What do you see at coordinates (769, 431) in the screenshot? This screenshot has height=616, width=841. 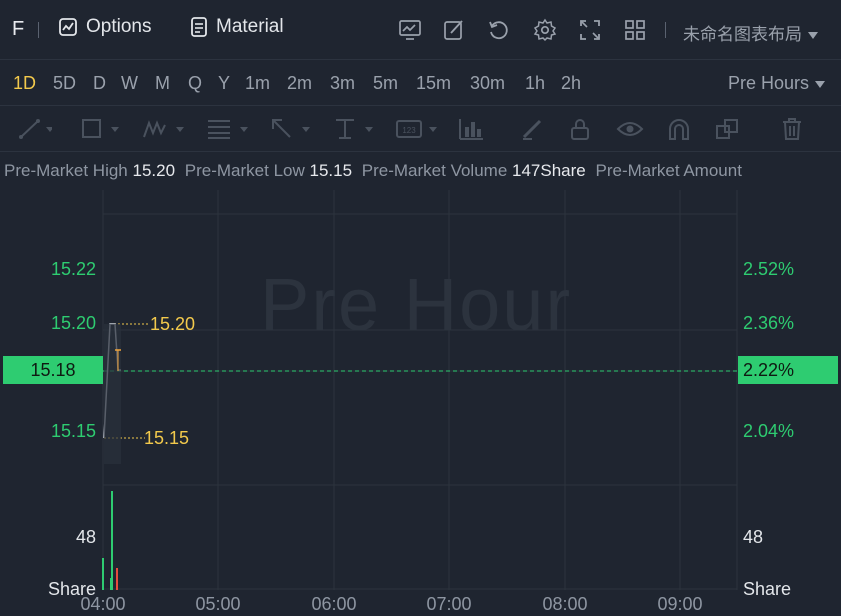 I see `y-axis-right-tick: 2.04%` at bounding box center [769, 431].